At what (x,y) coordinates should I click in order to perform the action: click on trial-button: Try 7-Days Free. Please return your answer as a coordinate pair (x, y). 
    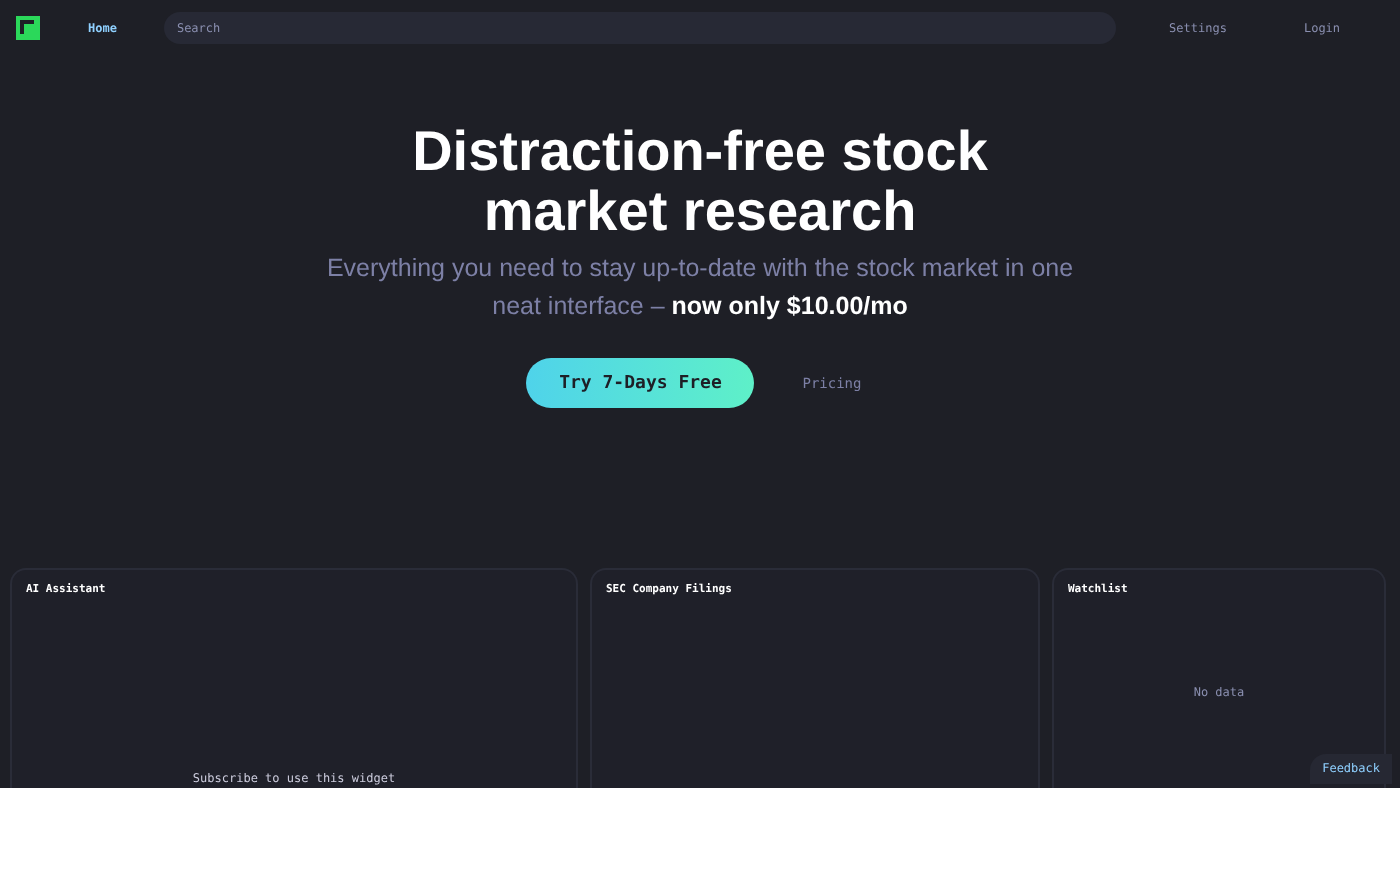
    Looking at the image, I should click on (640, 383).